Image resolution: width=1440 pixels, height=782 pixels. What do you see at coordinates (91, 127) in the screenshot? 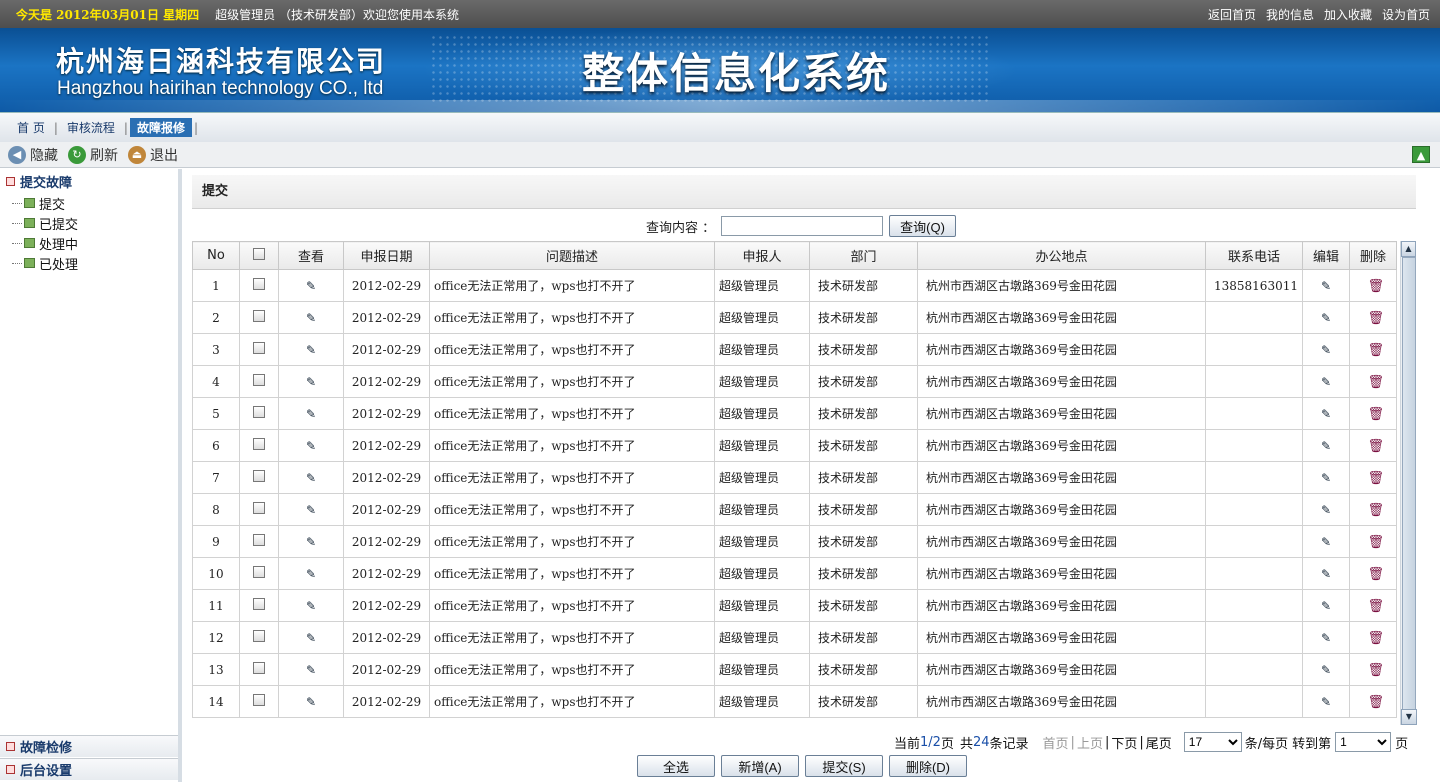
I see `nav-approval-flow: 审核流程` at bounding box center [91, 127].